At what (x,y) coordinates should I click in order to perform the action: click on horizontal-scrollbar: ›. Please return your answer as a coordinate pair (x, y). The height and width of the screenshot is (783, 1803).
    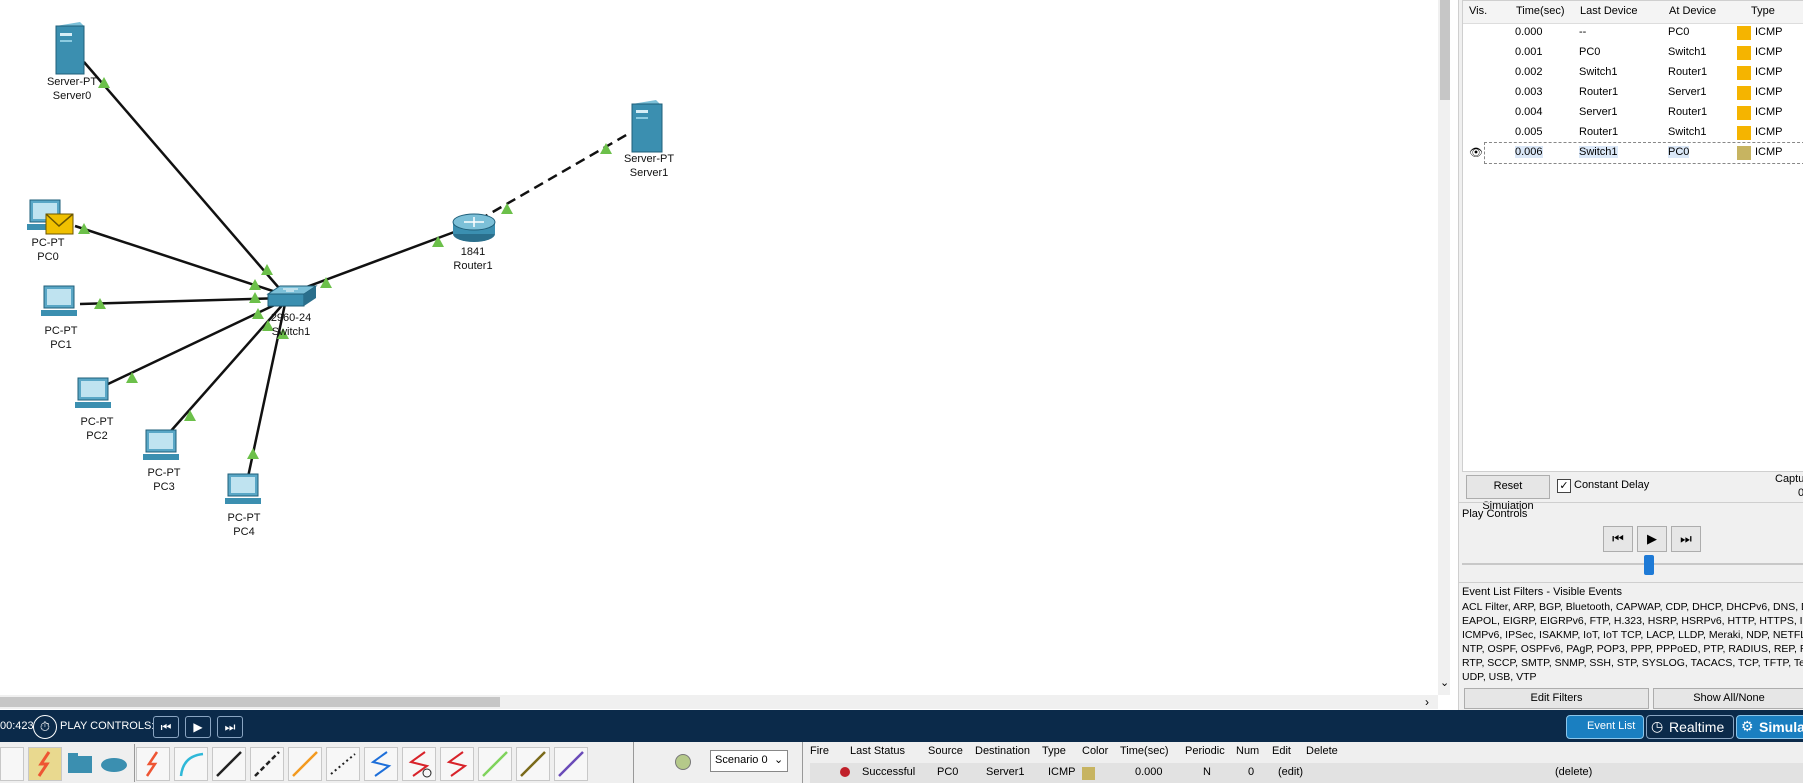
    Looking at the image, I should click on (719, 702).